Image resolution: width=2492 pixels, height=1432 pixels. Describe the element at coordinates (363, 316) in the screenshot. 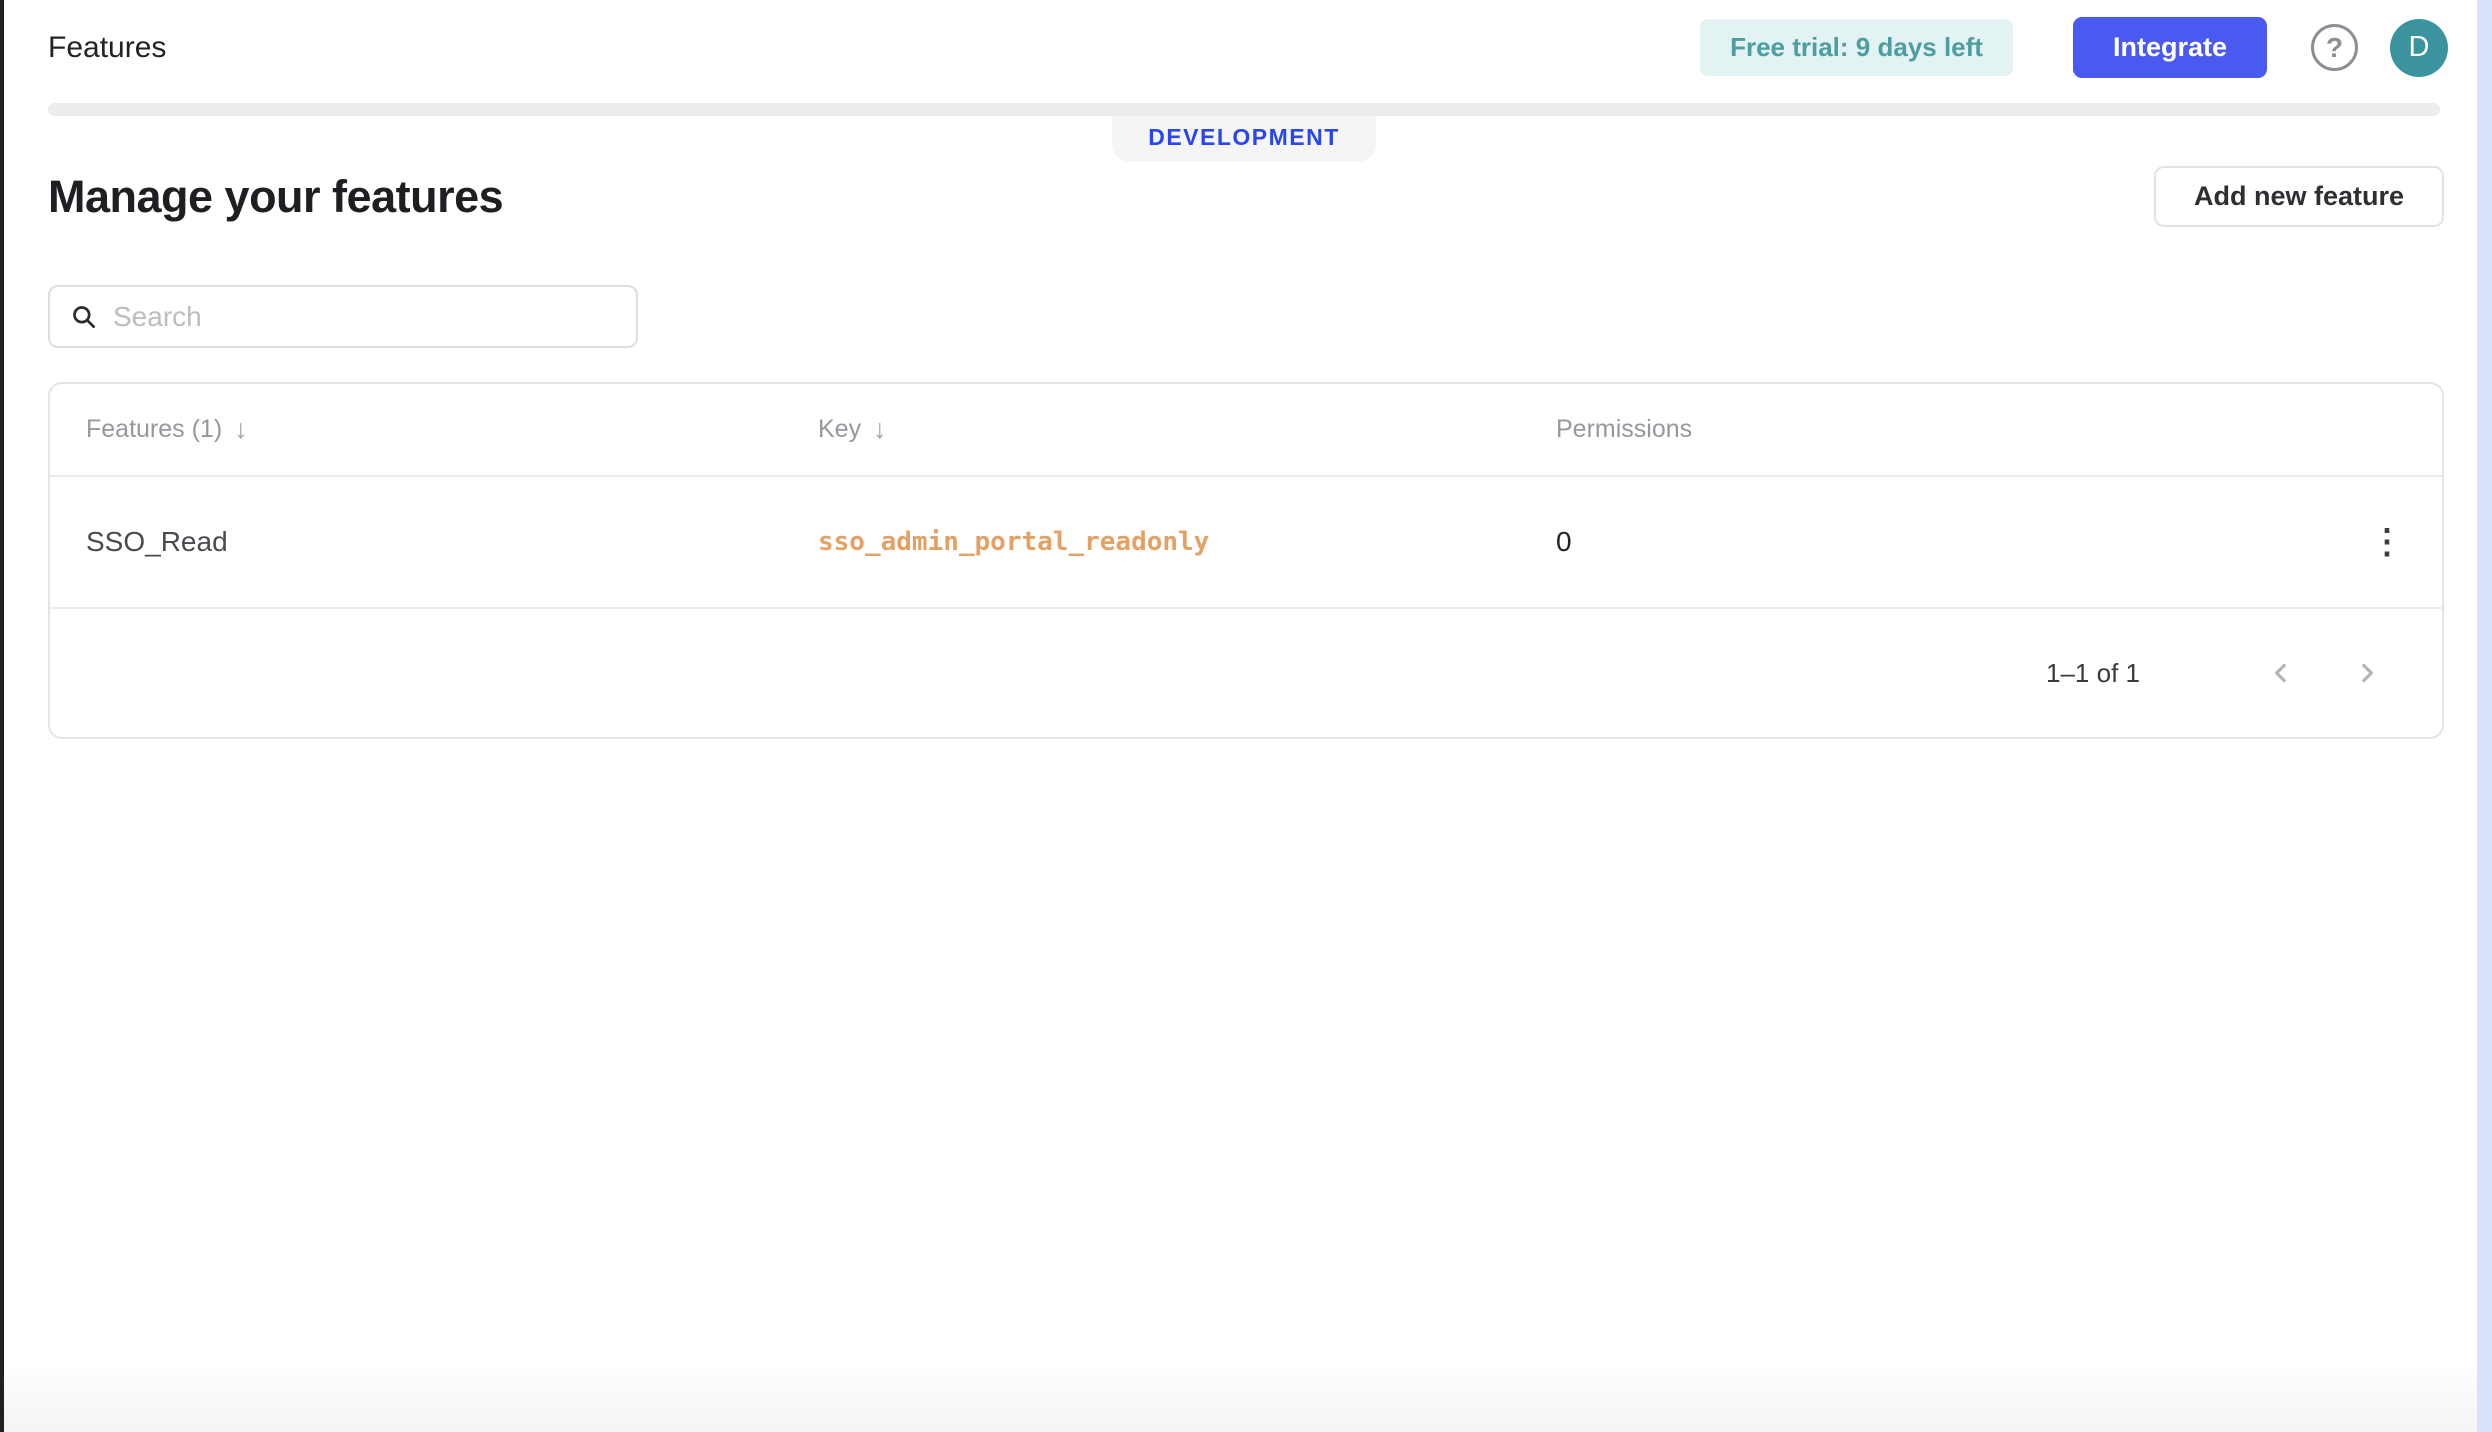

I see `search-input` at that location.